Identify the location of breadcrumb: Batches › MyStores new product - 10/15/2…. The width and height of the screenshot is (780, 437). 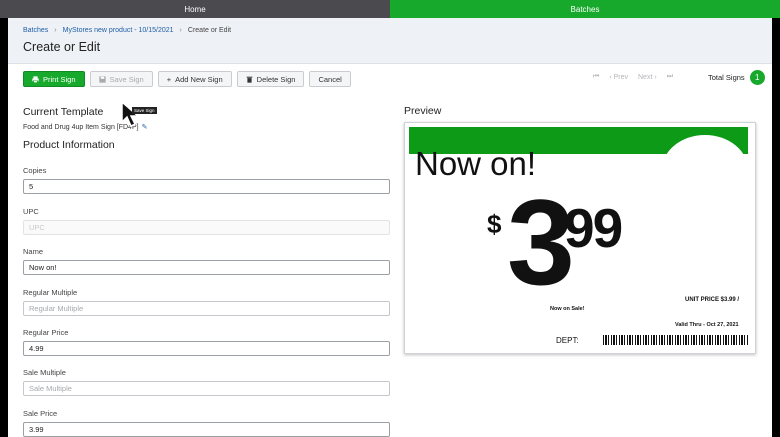
(127, 30).